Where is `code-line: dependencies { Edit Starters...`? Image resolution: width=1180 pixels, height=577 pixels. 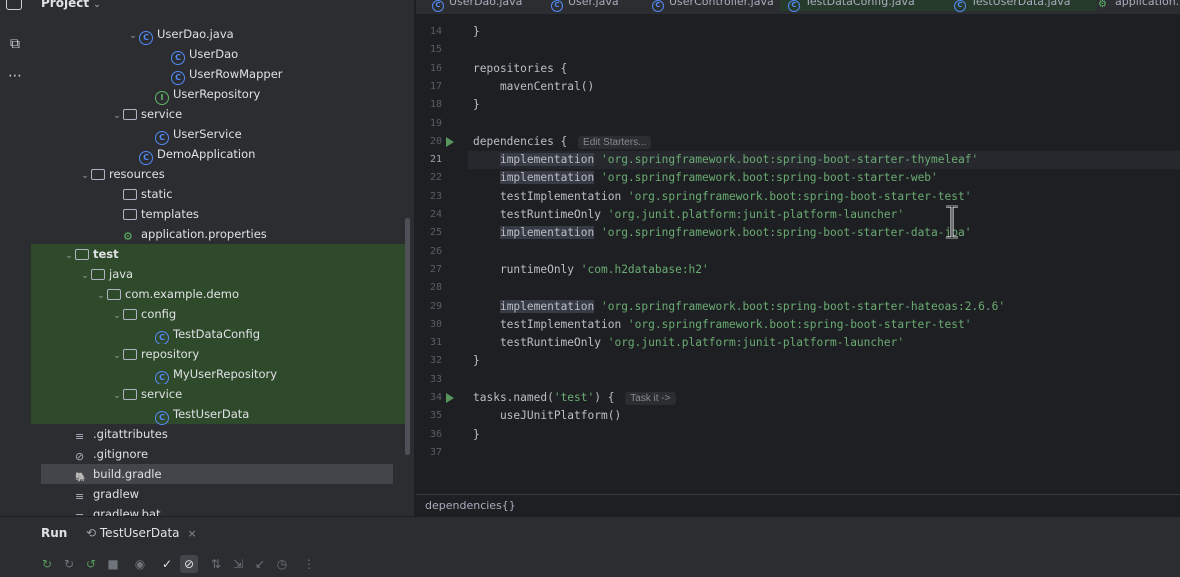 code-line: dependencies { Edit Starters... is located at coordinates (562, 142).